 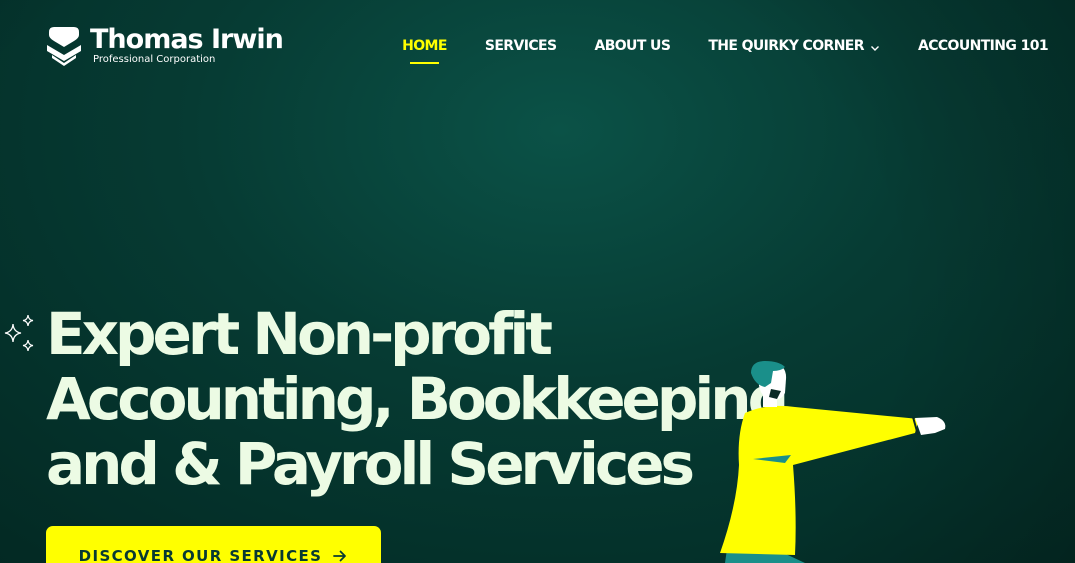 I want to click on nav-item-accounting-101: ACCOUNTING 101, so click(x=983, y=46).